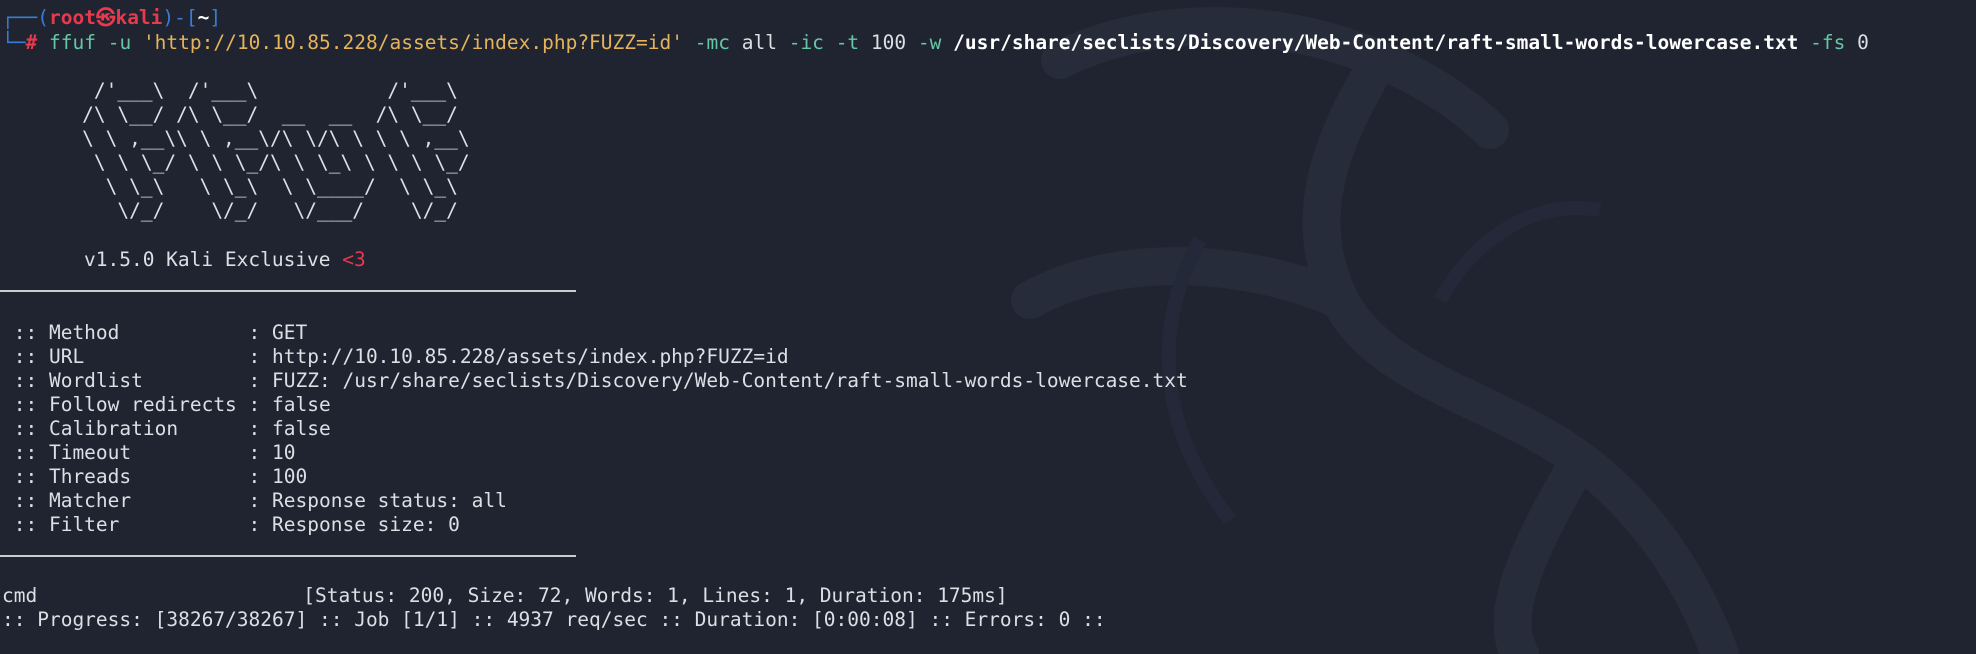 Image resolution: width=1976 pixels, height=654 pixels. I want to click on config-row: :: Calibration : false, so click(166, 429).